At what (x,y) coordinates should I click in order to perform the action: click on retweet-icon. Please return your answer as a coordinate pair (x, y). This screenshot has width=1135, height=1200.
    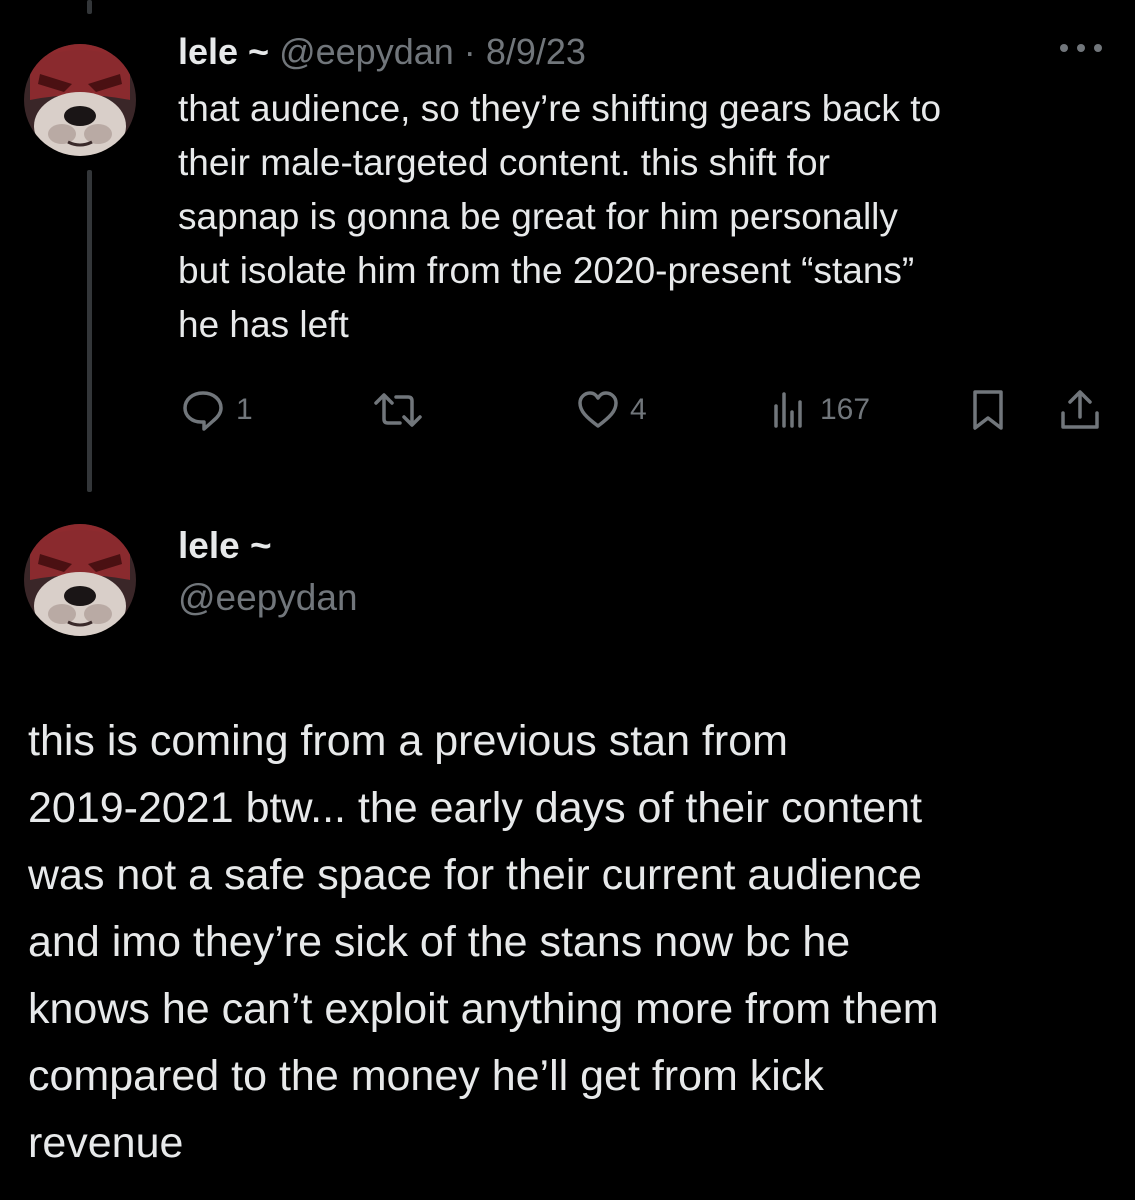
    Looking at the image, I should click on (398, 410).